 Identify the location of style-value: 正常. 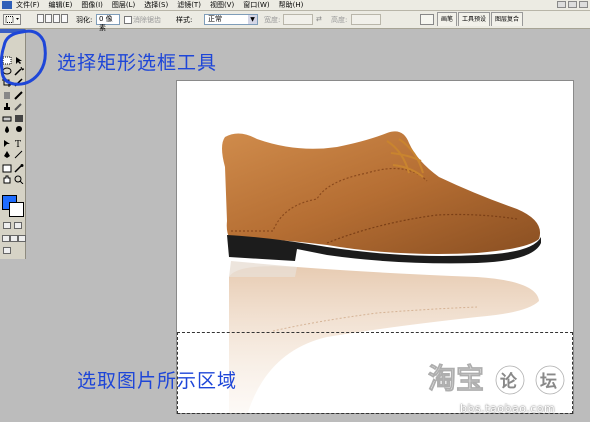
(215, 19).